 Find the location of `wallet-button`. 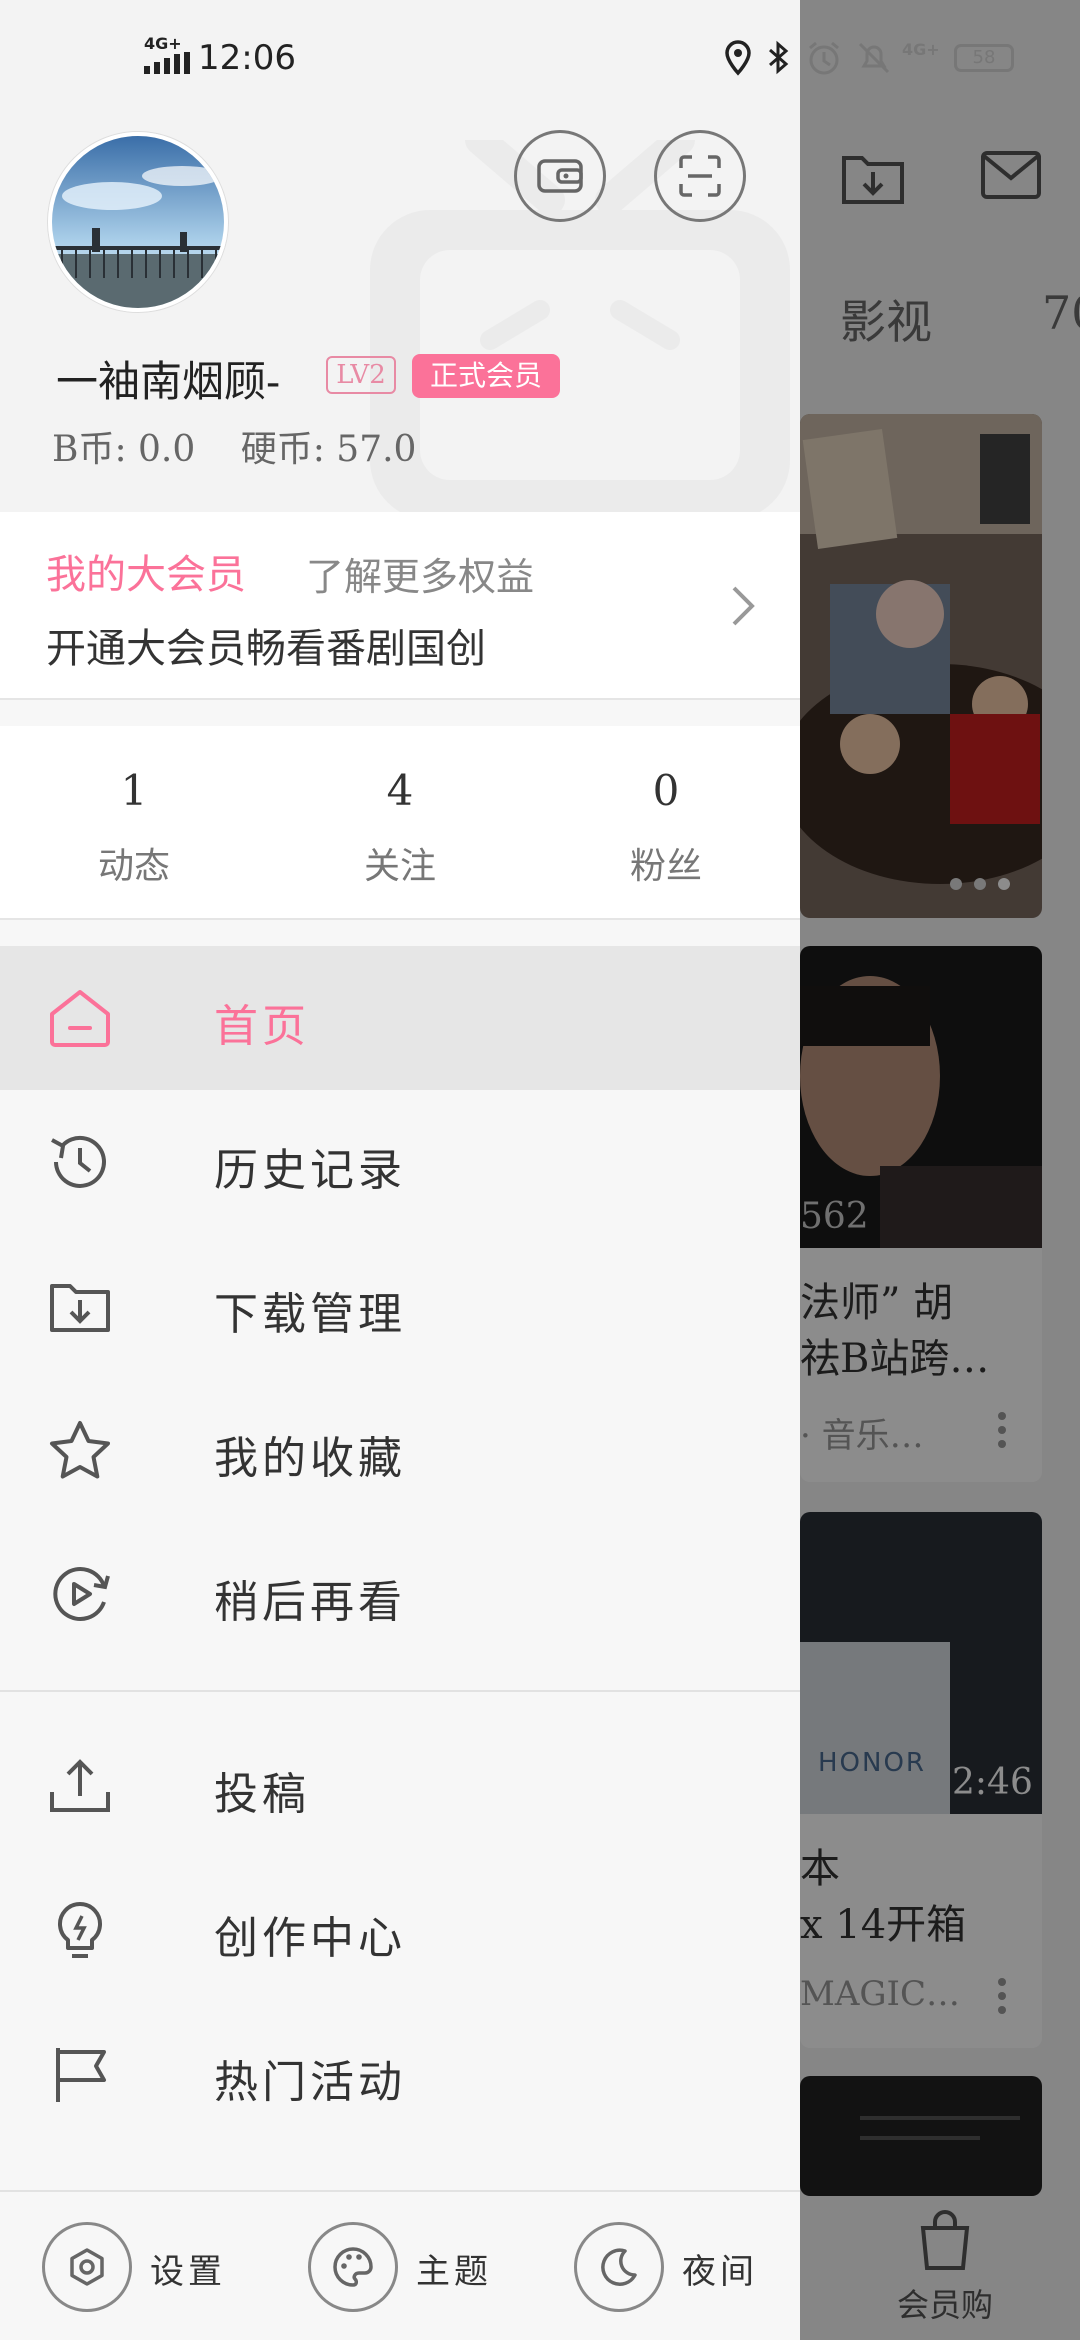

wallet-button is located at coordinates (560, 176).